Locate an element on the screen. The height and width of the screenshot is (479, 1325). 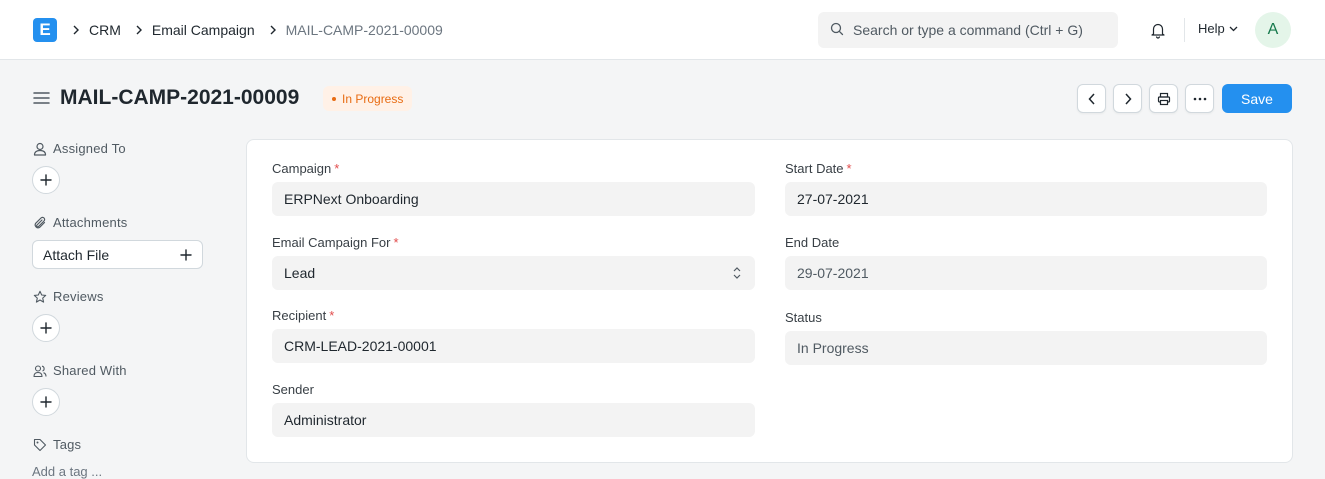
attach-file-label: Attach File is located at coordinates (76, 254).